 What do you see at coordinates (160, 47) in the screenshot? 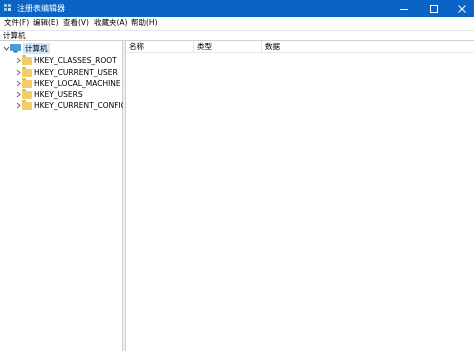
I see `column-header-name: 名称` at bounding box center [160, 47].